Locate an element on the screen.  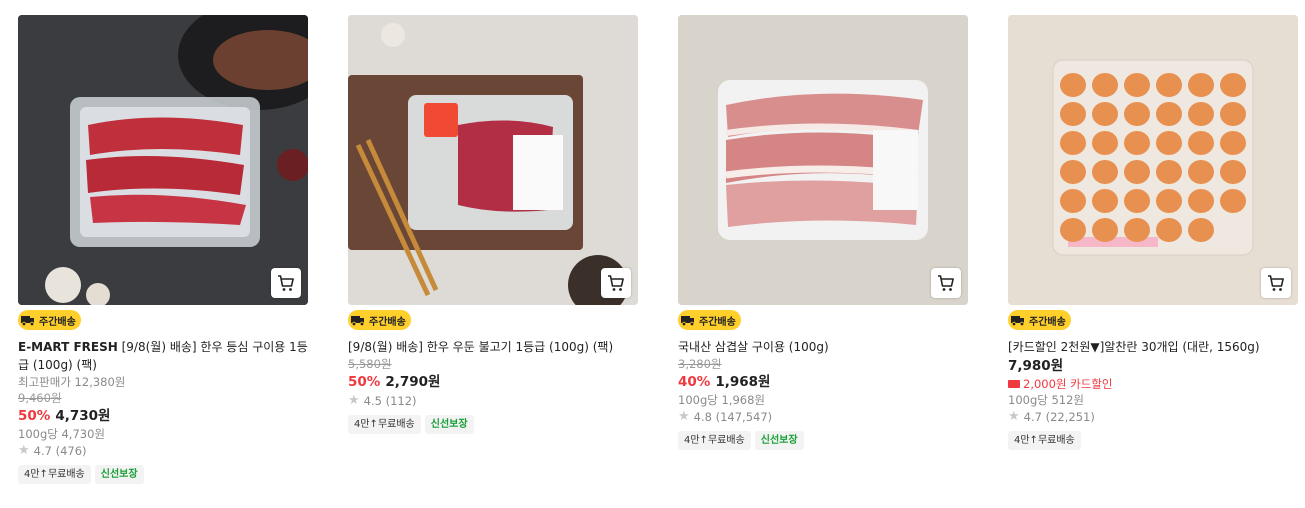
original-price: 5,580원 is located at coordinates (370, 364).